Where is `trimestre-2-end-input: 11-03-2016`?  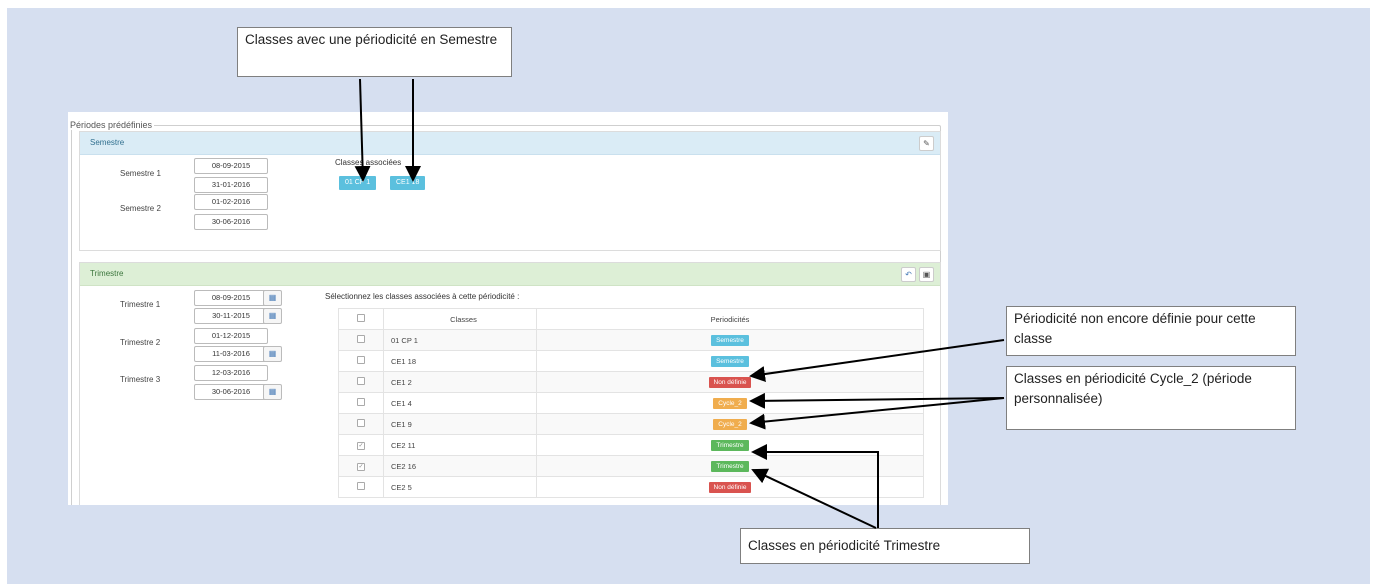 trimestre-2-end-input: 11-03-2016 is located at coordinates (231, 354).